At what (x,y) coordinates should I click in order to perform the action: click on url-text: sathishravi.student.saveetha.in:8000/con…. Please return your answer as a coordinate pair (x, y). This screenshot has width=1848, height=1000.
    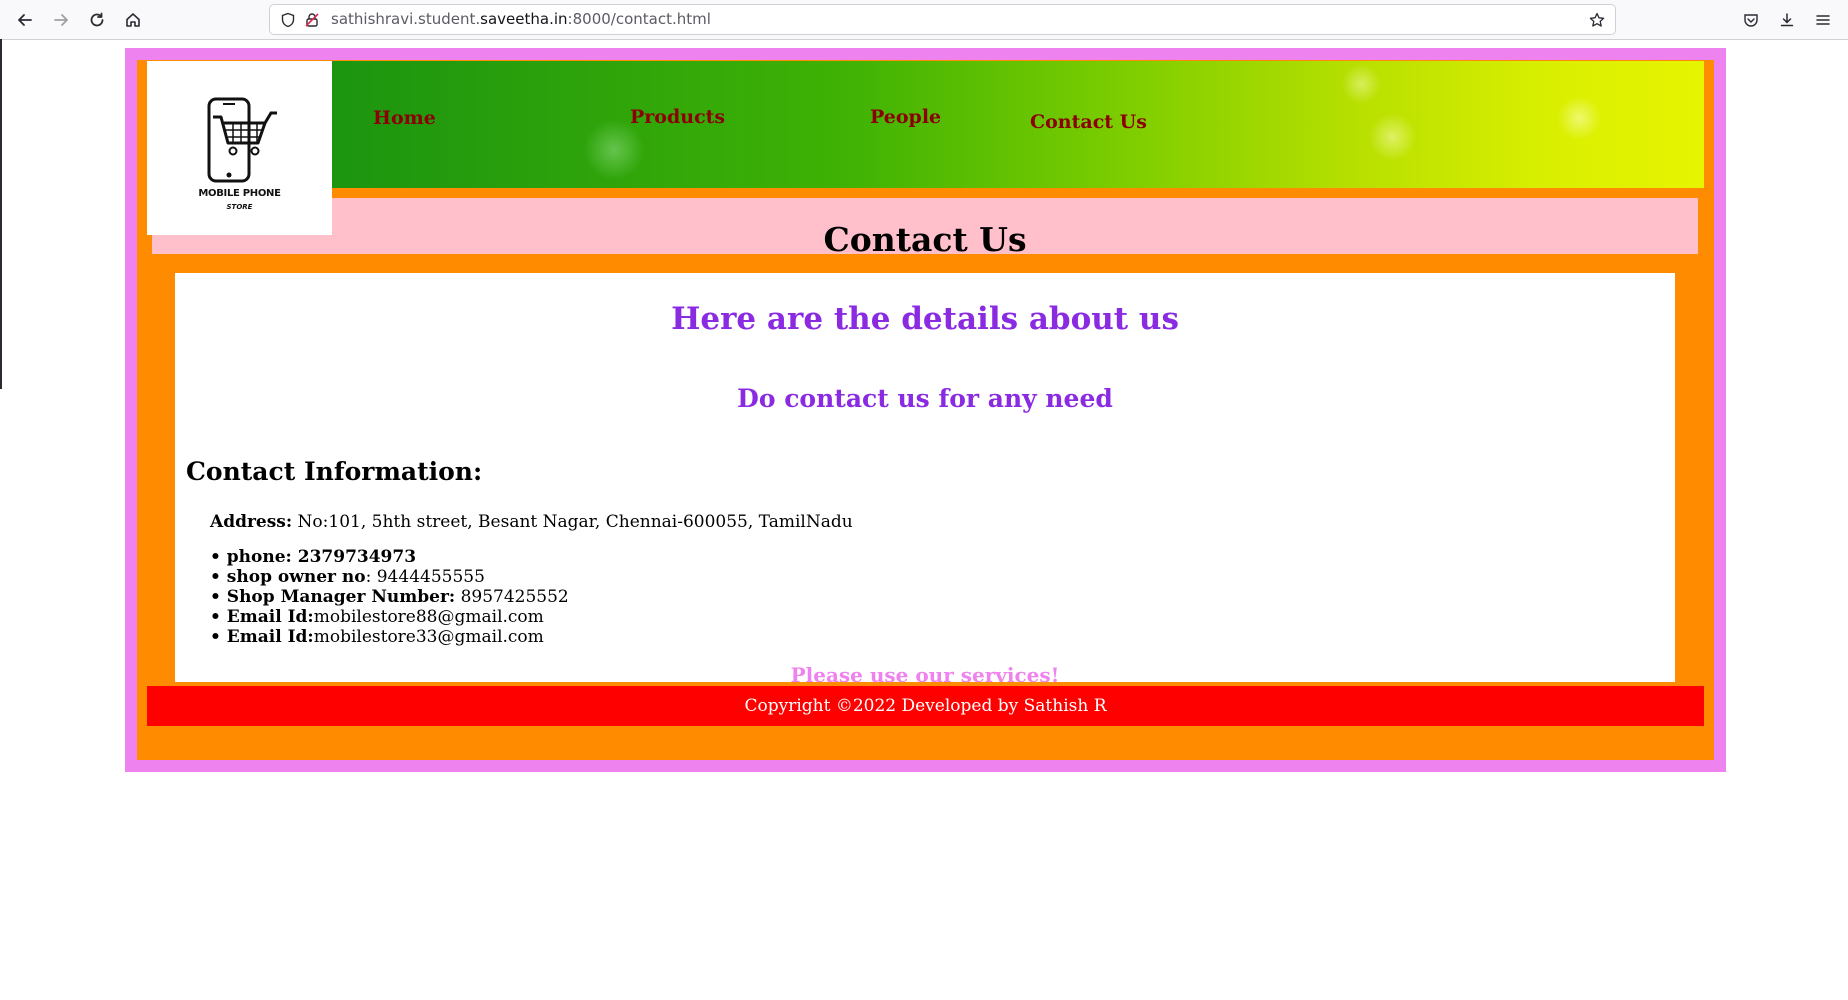
    Looking at the image, I should click on (521, 19).